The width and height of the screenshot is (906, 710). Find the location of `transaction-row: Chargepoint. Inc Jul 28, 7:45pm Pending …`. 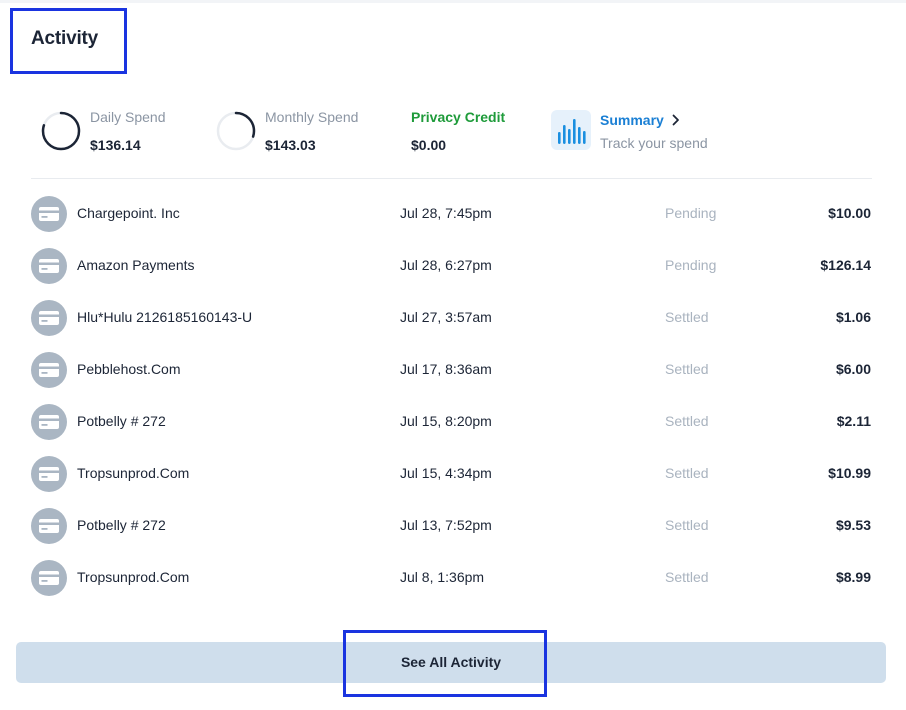

transaction-row: Chargepoint. Inc Jul 28, 7:45pm Pending … is located at coordinates (453, 213).